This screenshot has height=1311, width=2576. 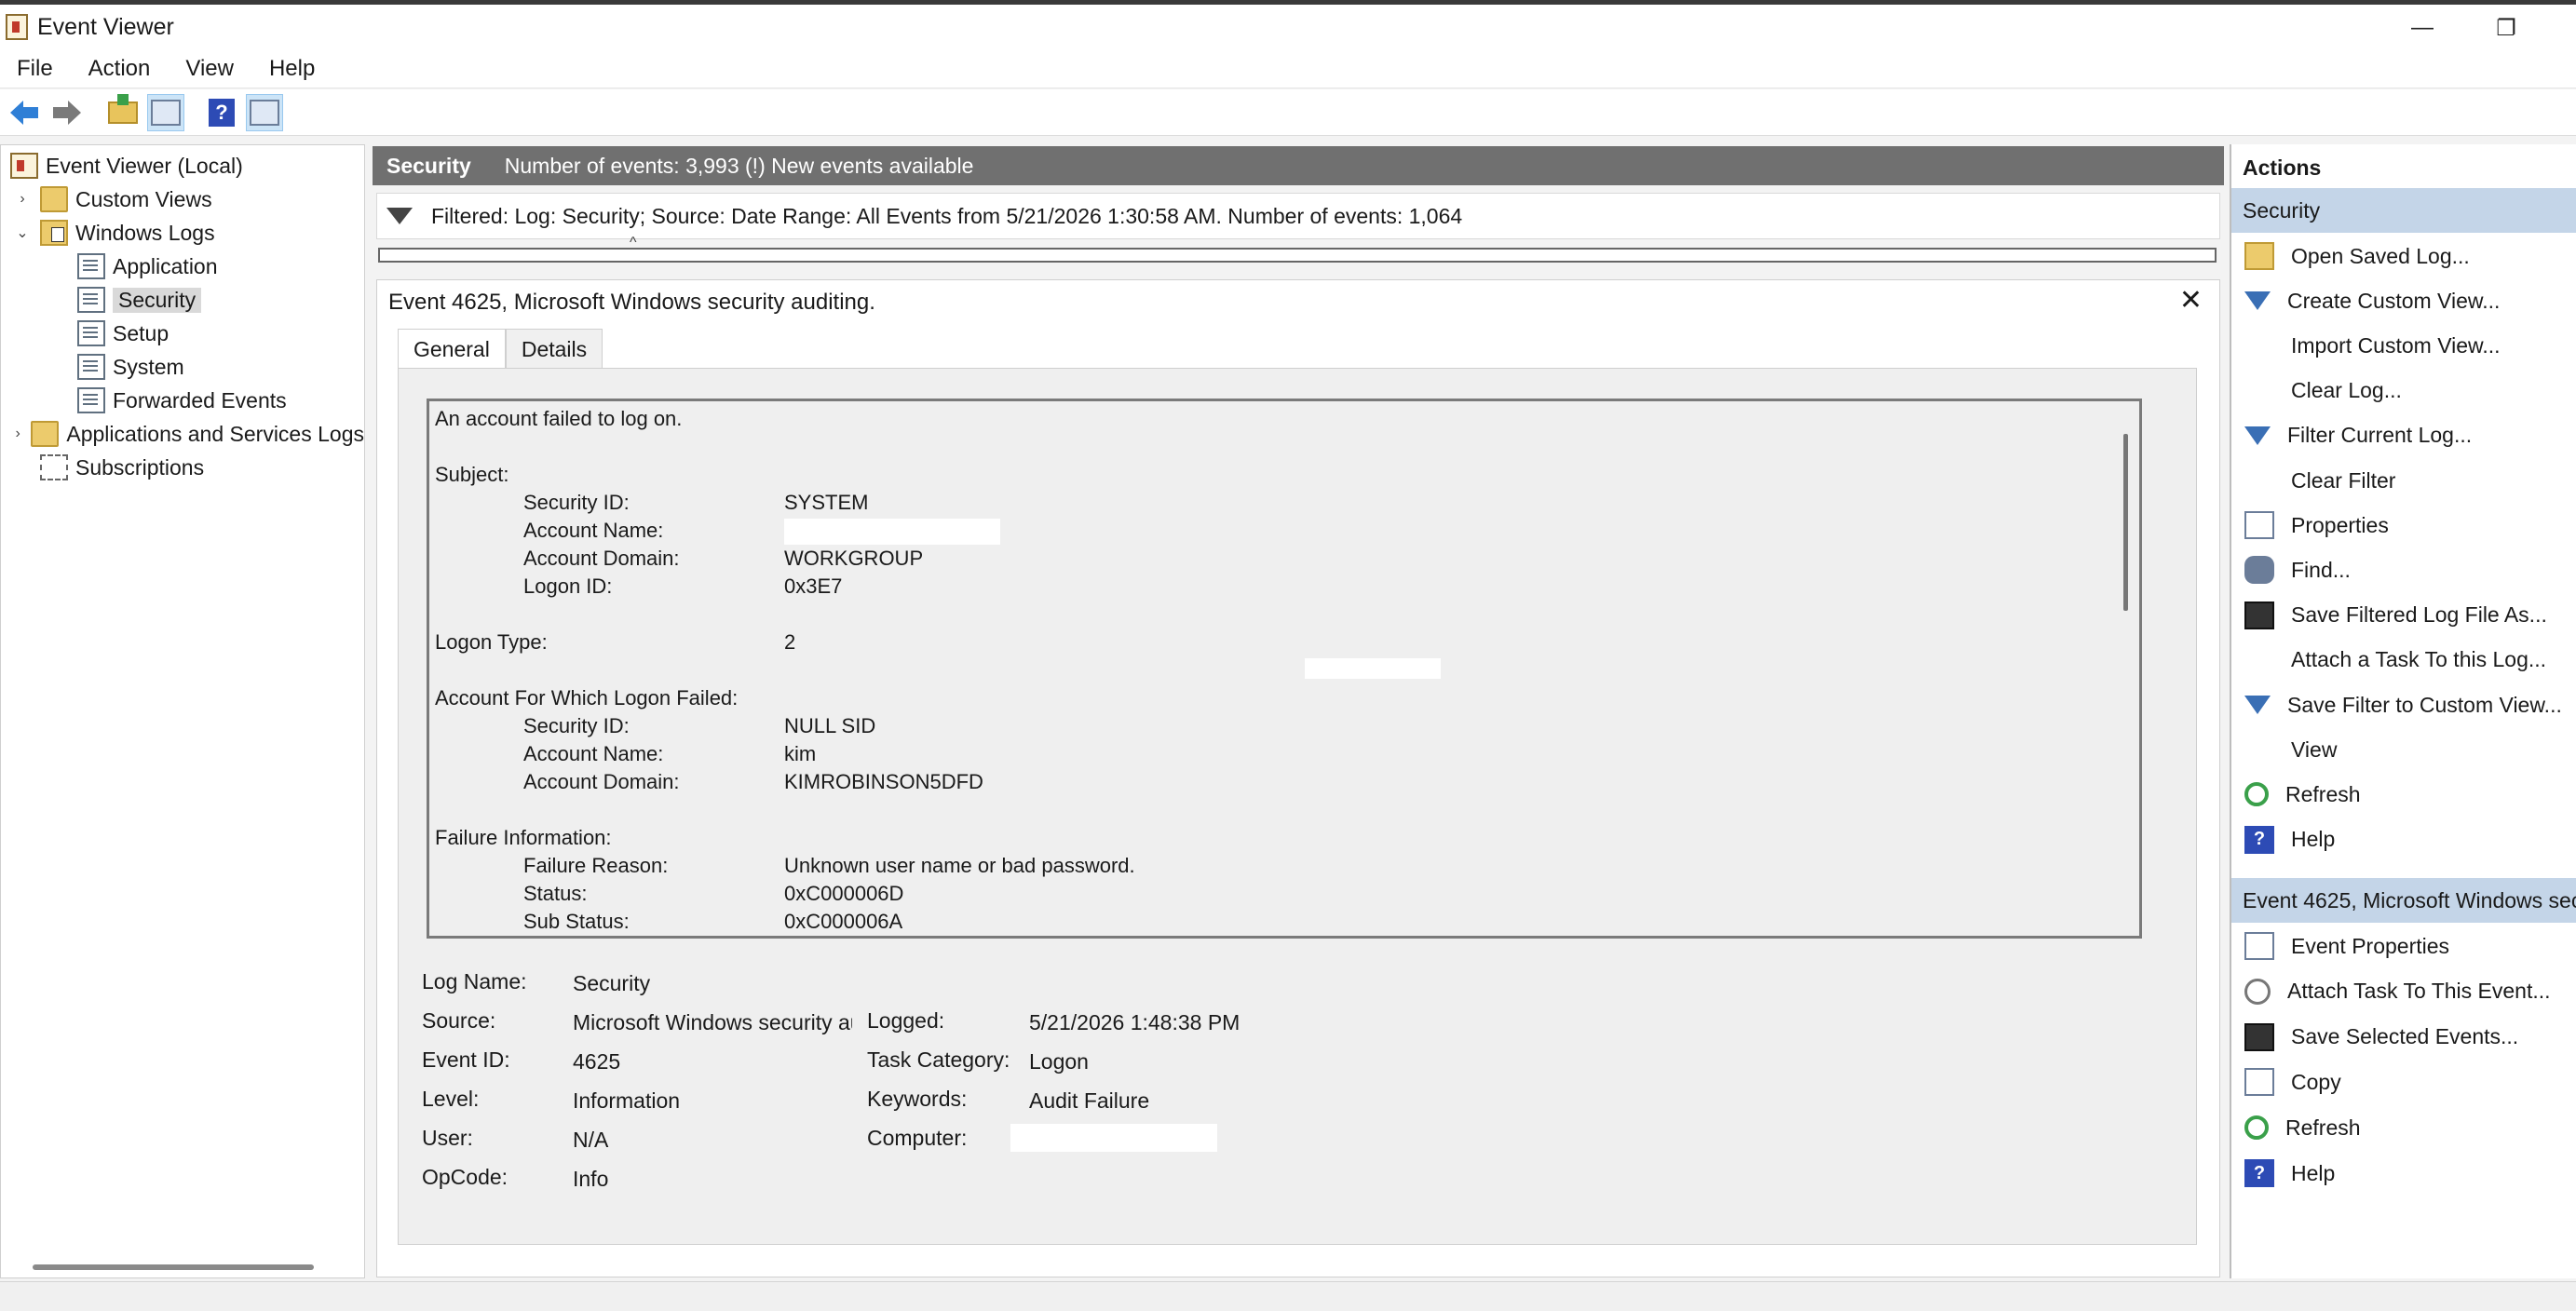 What do you see at coordinates (790, 642) in the screenshot?
I see `desc-logon-type: 2` at bounding box center [790, 642].